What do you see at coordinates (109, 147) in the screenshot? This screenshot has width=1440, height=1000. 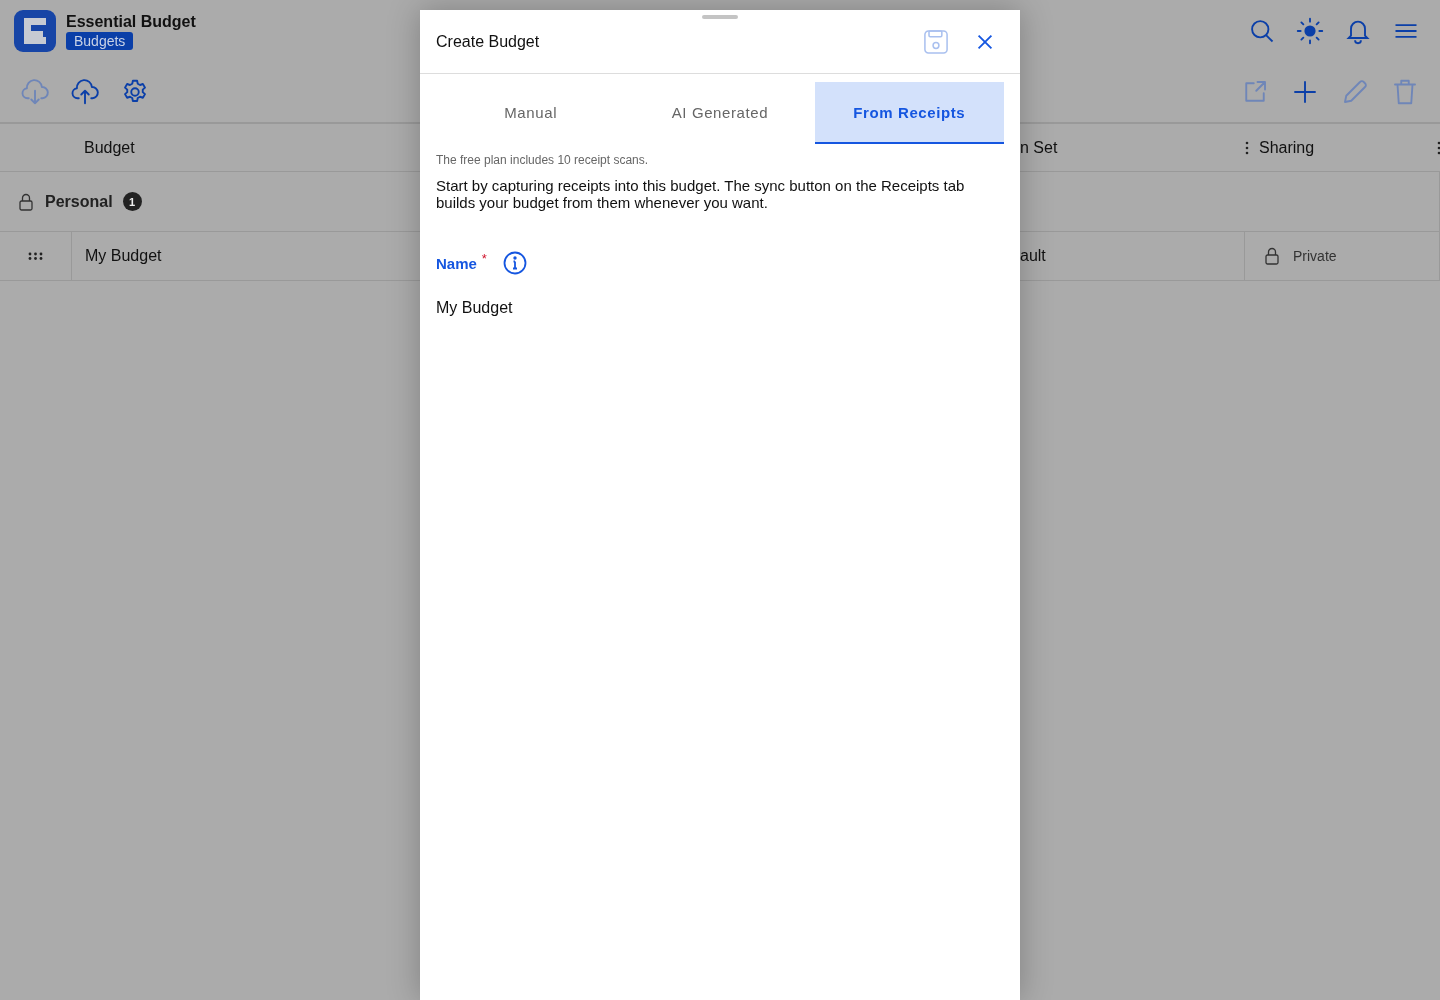 I see `column-header: Budget` at bounding box center [109, 147].